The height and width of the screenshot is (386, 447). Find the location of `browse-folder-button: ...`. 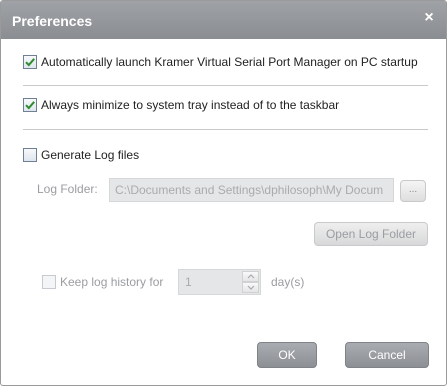

browse-folder-button: ... is located at coordinates (413, 191).